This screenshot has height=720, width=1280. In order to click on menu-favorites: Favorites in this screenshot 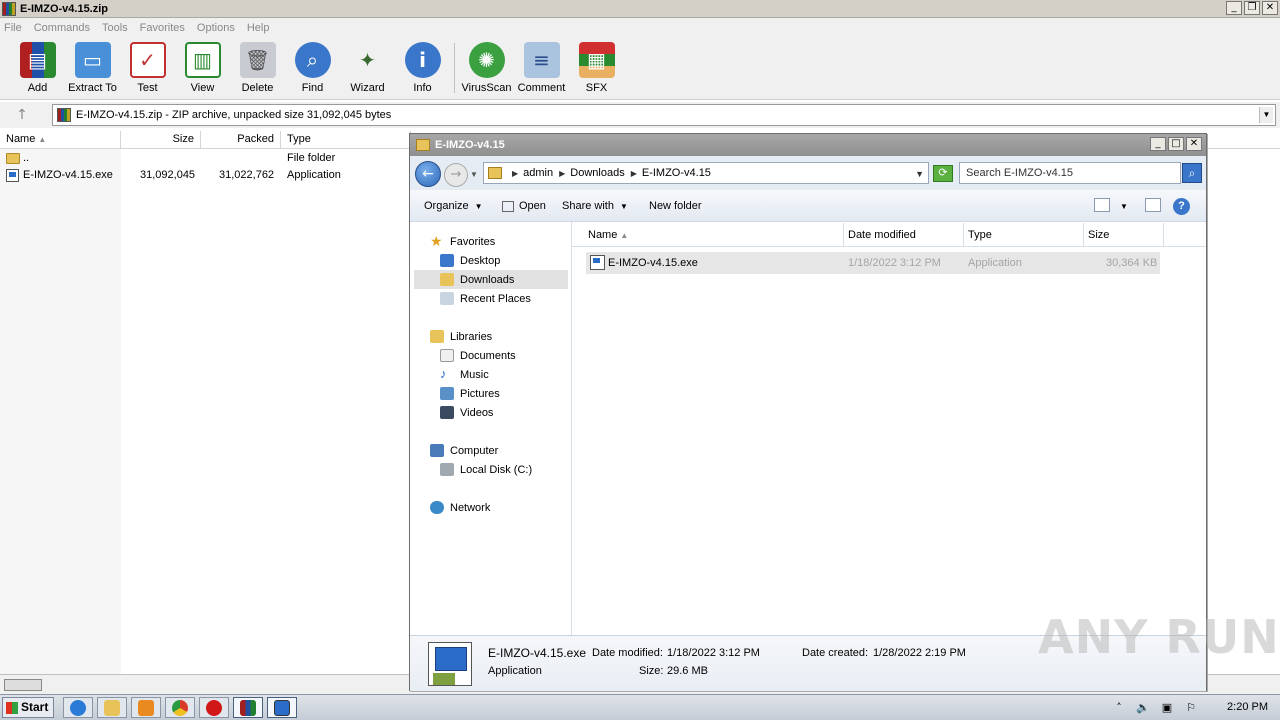, I will do `click(162, 28)`.